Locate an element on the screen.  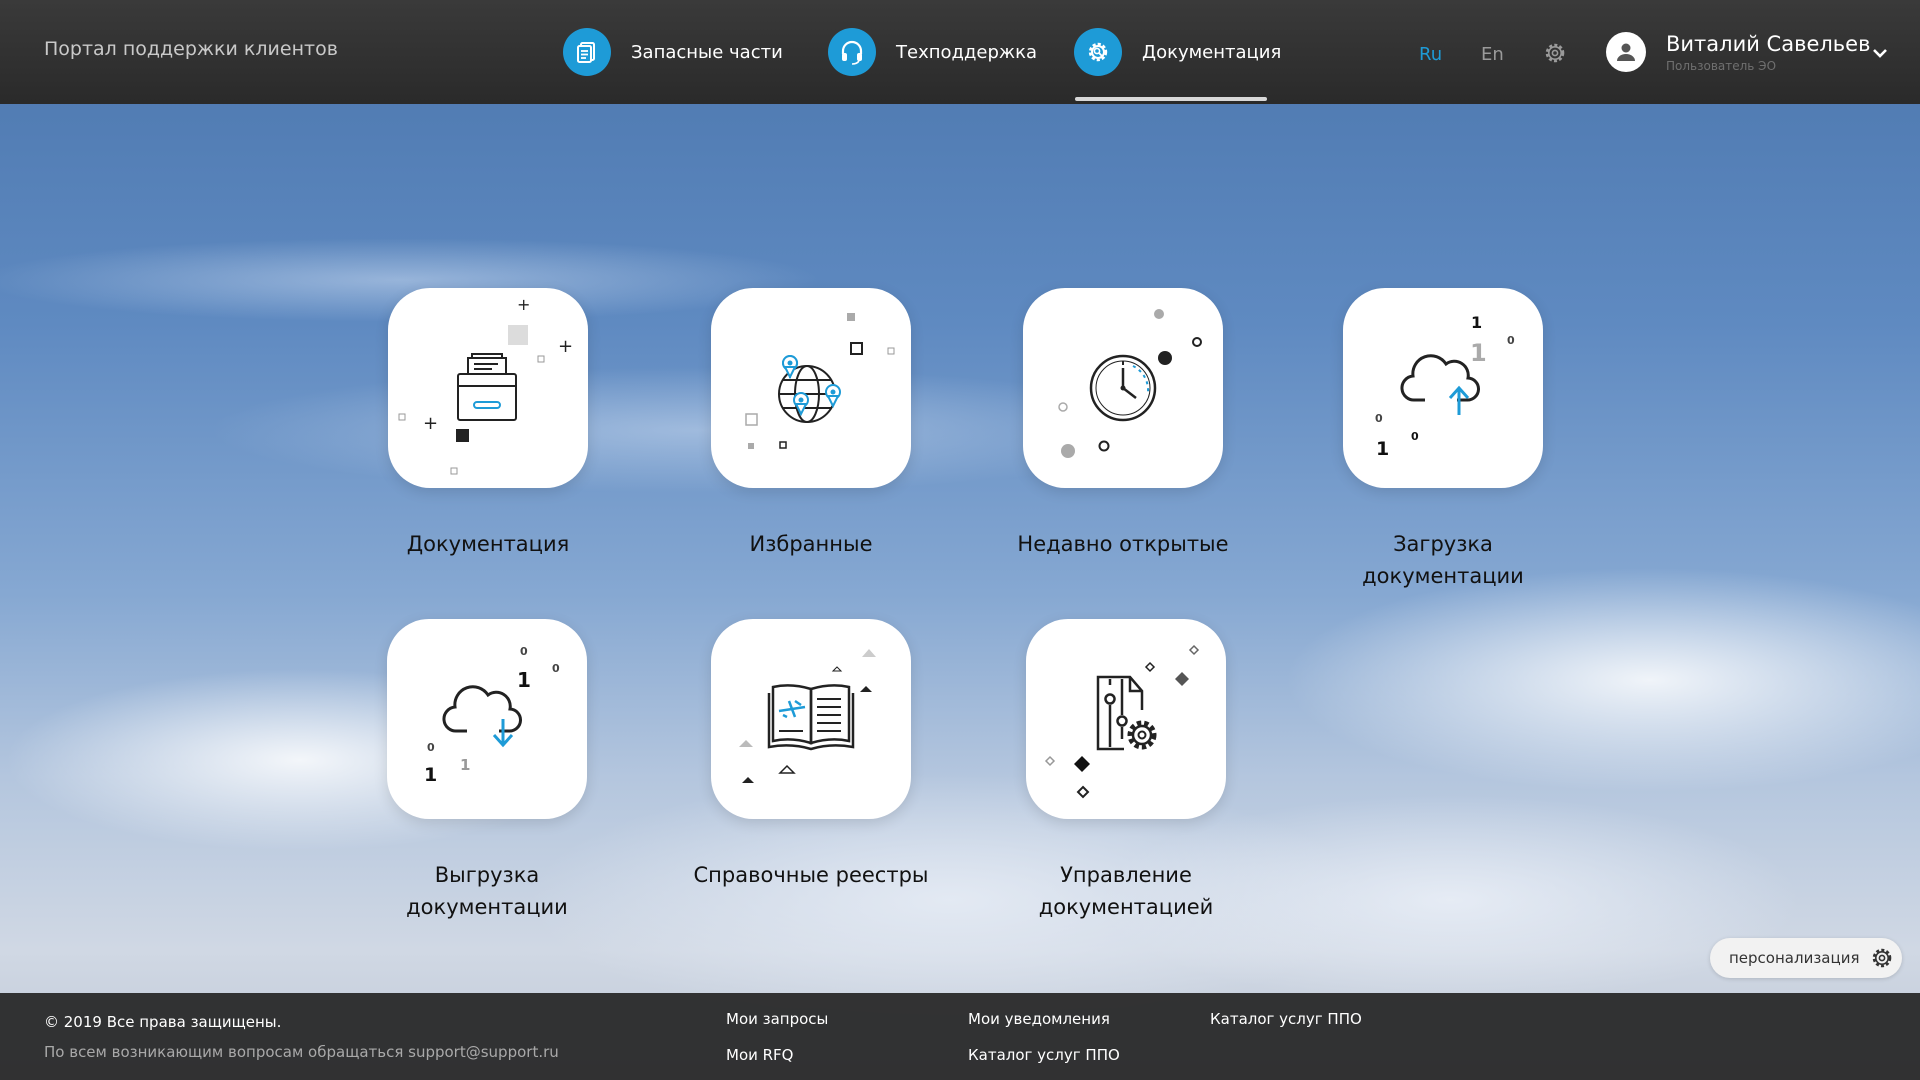
user-icon is located at coordinates (1626, 52).